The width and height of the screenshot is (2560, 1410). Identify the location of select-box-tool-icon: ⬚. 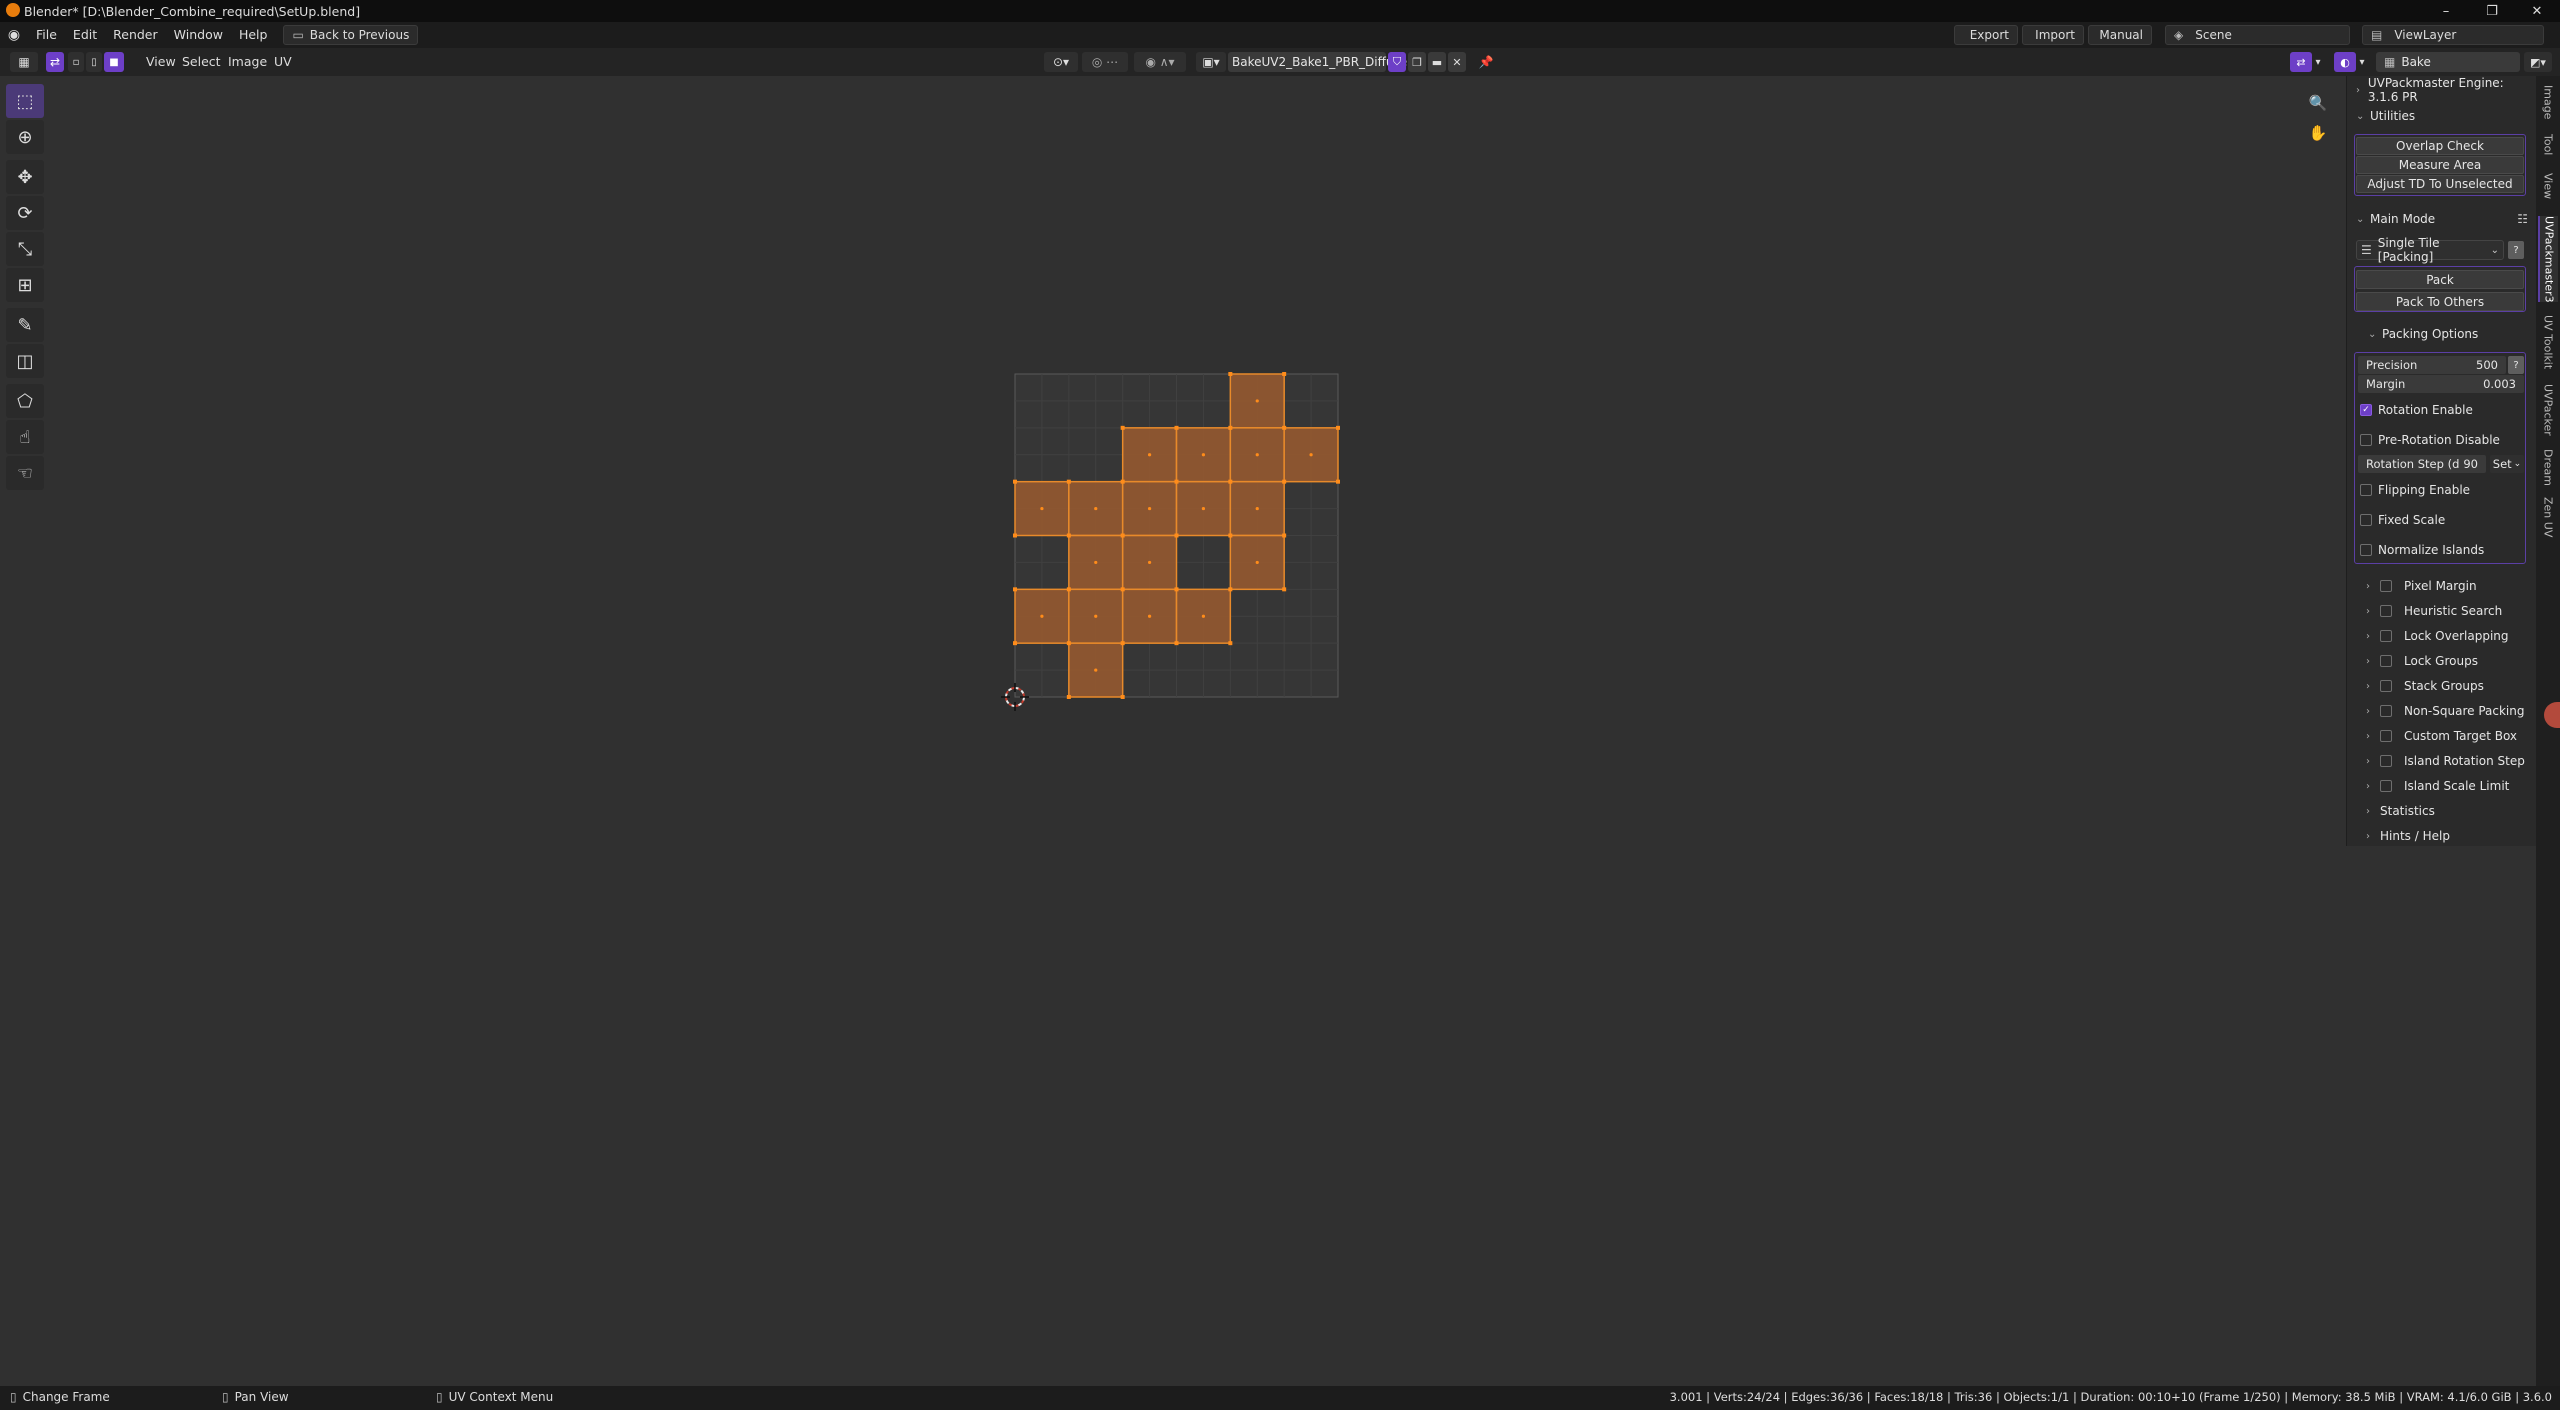
(25, 101).